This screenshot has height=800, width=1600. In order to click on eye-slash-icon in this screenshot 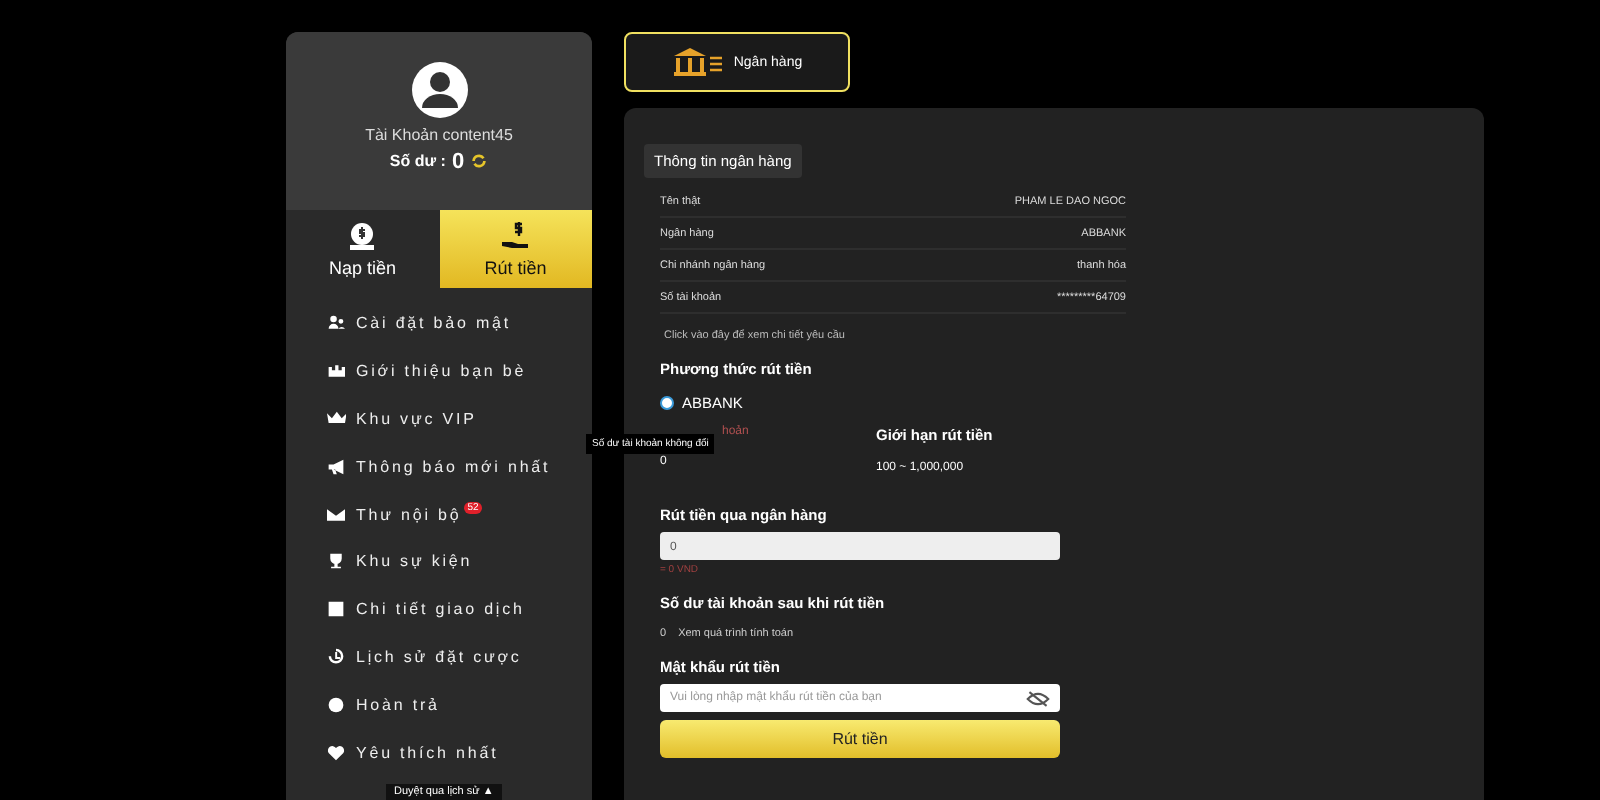, I will do `click(1038, 699)`.